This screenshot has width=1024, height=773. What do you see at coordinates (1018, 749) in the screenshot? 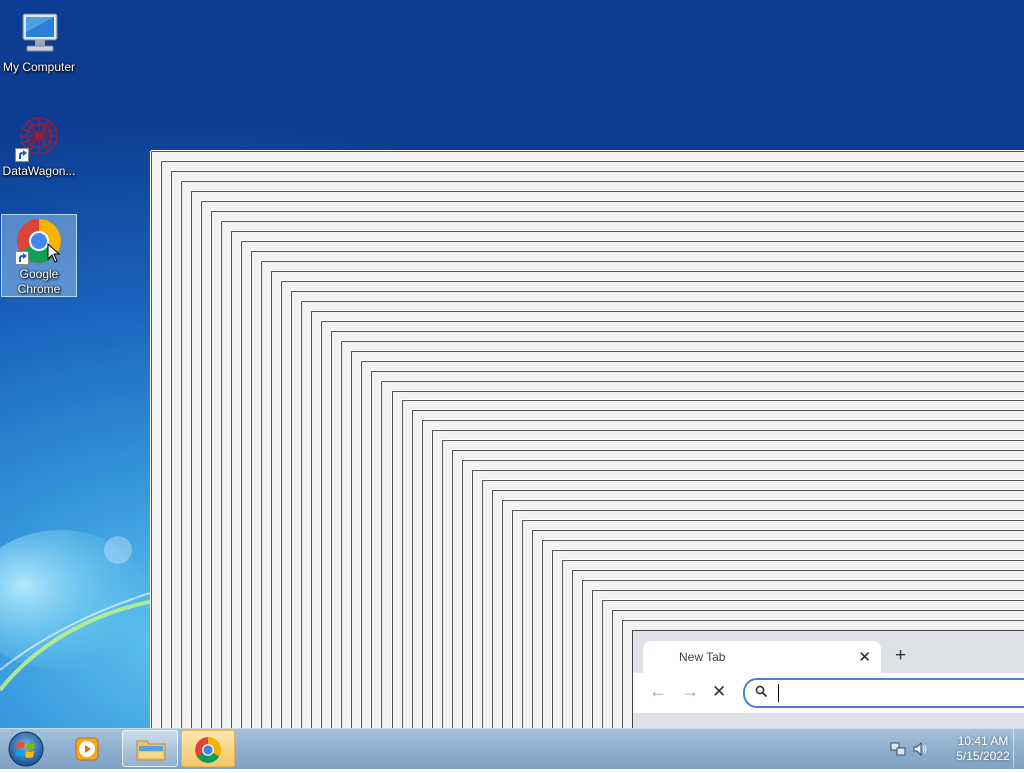
I see `show-desktop-button` at bounding box center [1018, 749].